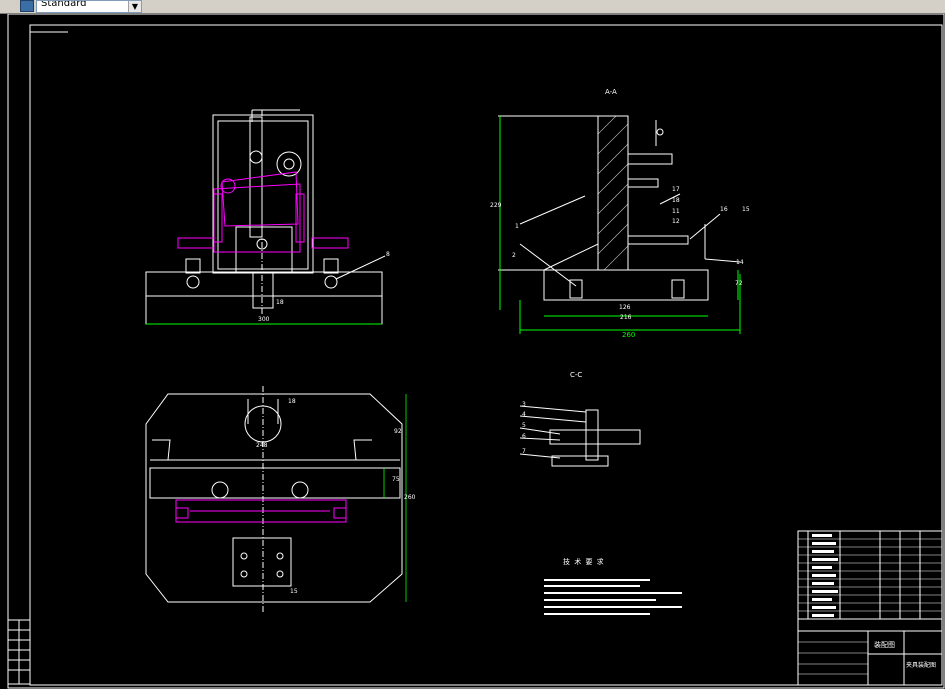 This screenshot has height=689, width=945. Describe the element at coordinates (262, 445) in the screenshot. I see `dim-plan-width: 248` at that location.